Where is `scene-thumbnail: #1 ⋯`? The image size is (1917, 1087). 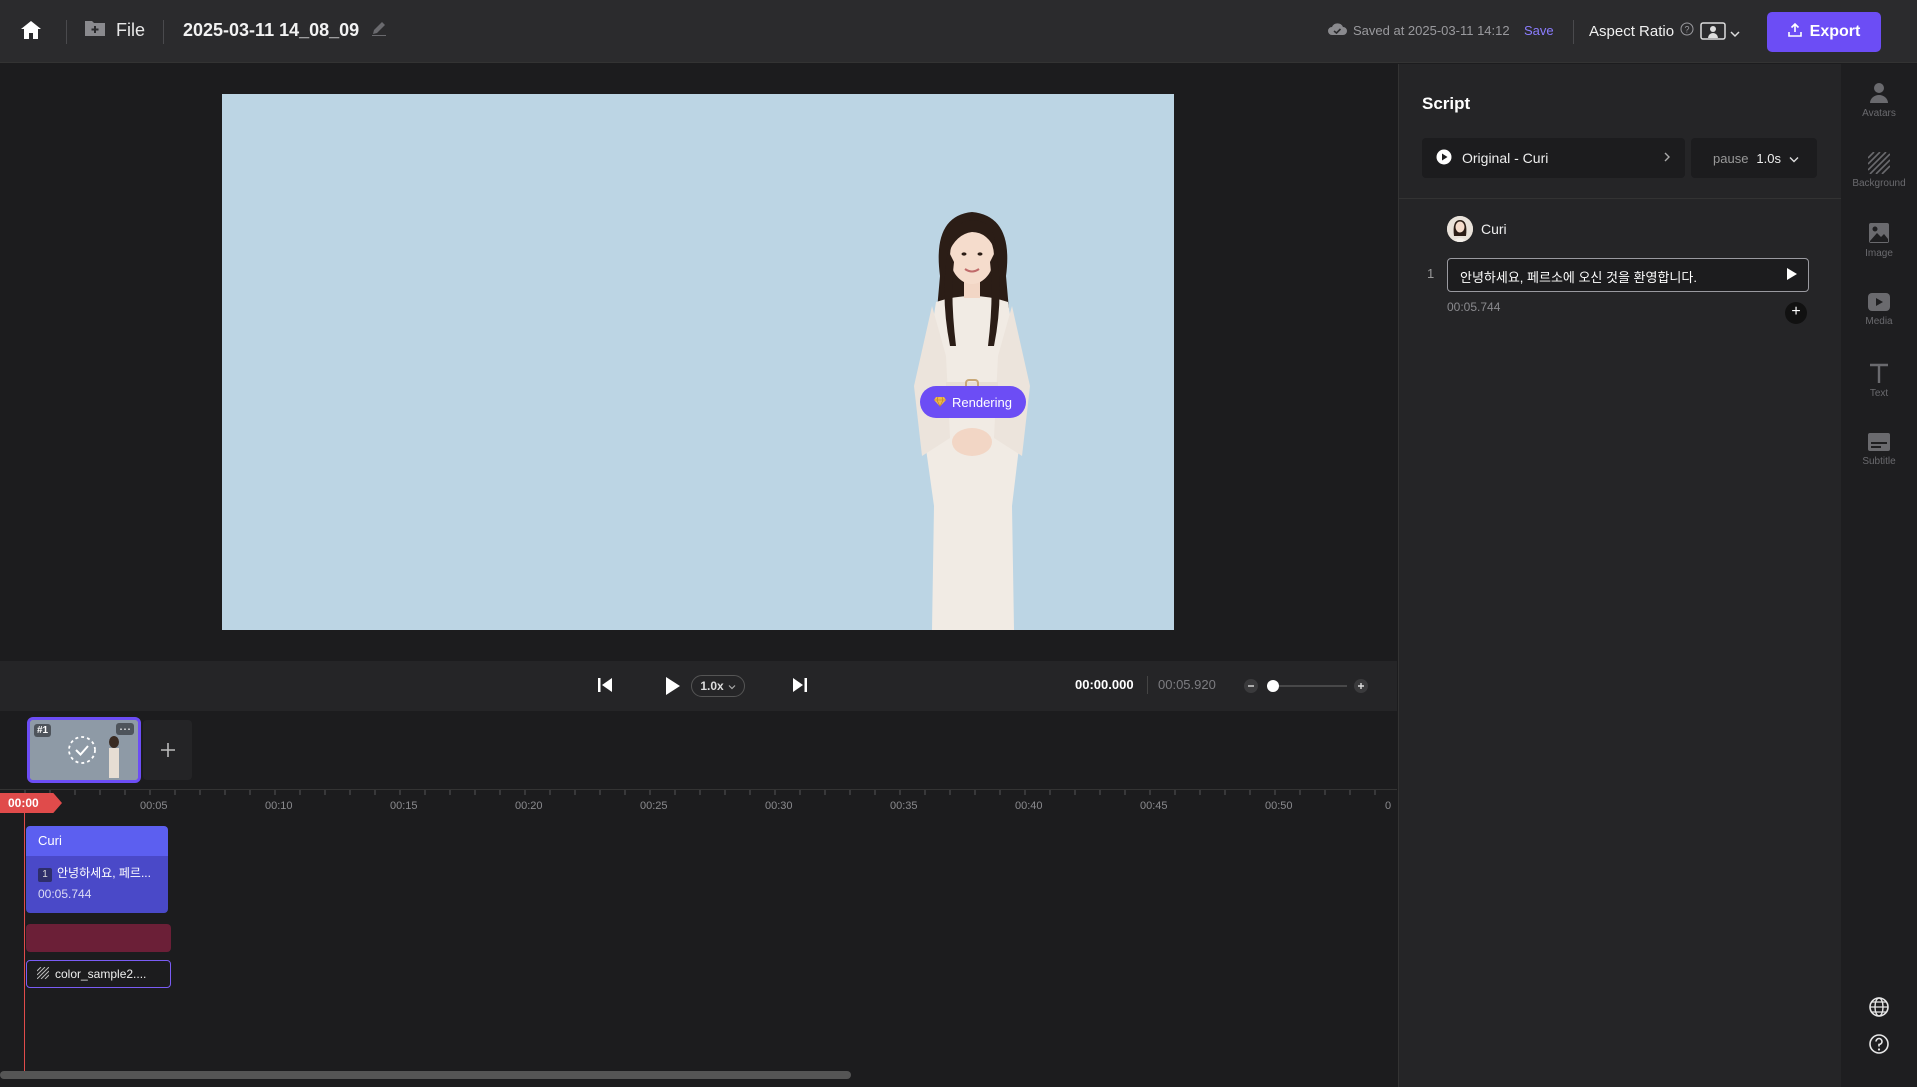
scene-thumbnail: #1 ⋯ is located at coordinates (84, 750).